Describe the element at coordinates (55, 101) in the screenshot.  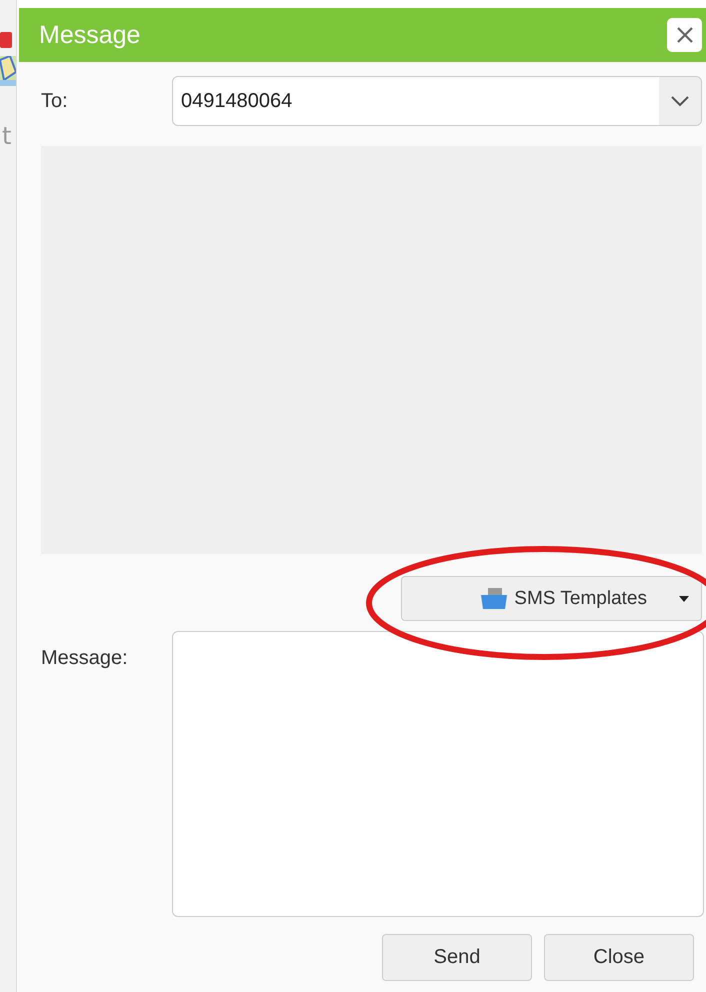
I see `to-label: To:` at that location.